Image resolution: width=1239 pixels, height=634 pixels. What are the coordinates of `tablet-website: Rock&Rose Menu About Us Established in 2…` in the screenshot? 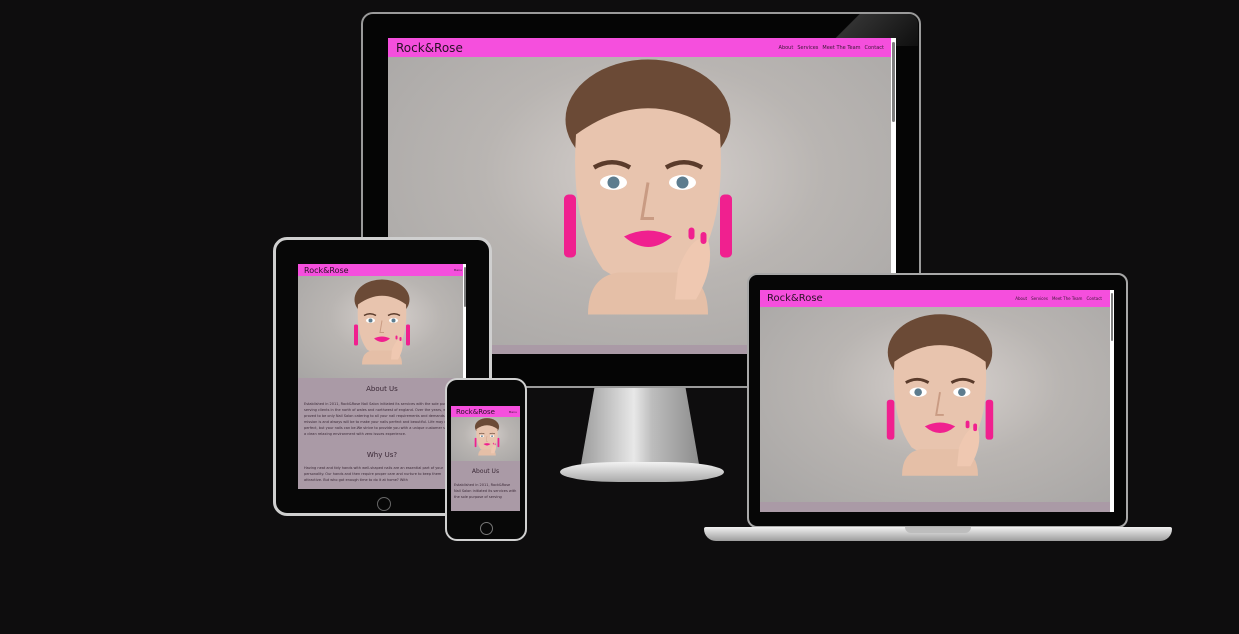 It's located at (382, 376).